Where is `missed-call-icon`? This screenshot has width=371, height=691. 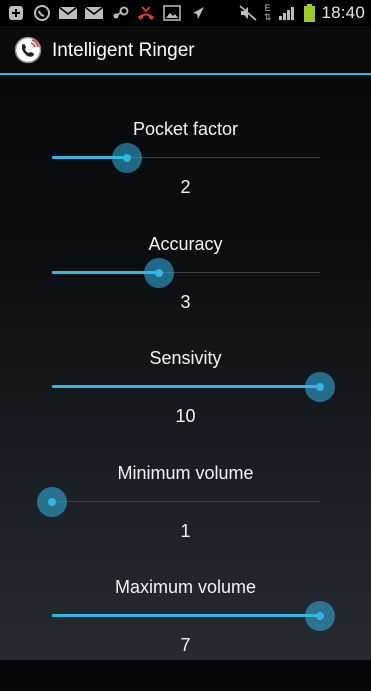 missed-call-icon is located at coordinates (146, 13).